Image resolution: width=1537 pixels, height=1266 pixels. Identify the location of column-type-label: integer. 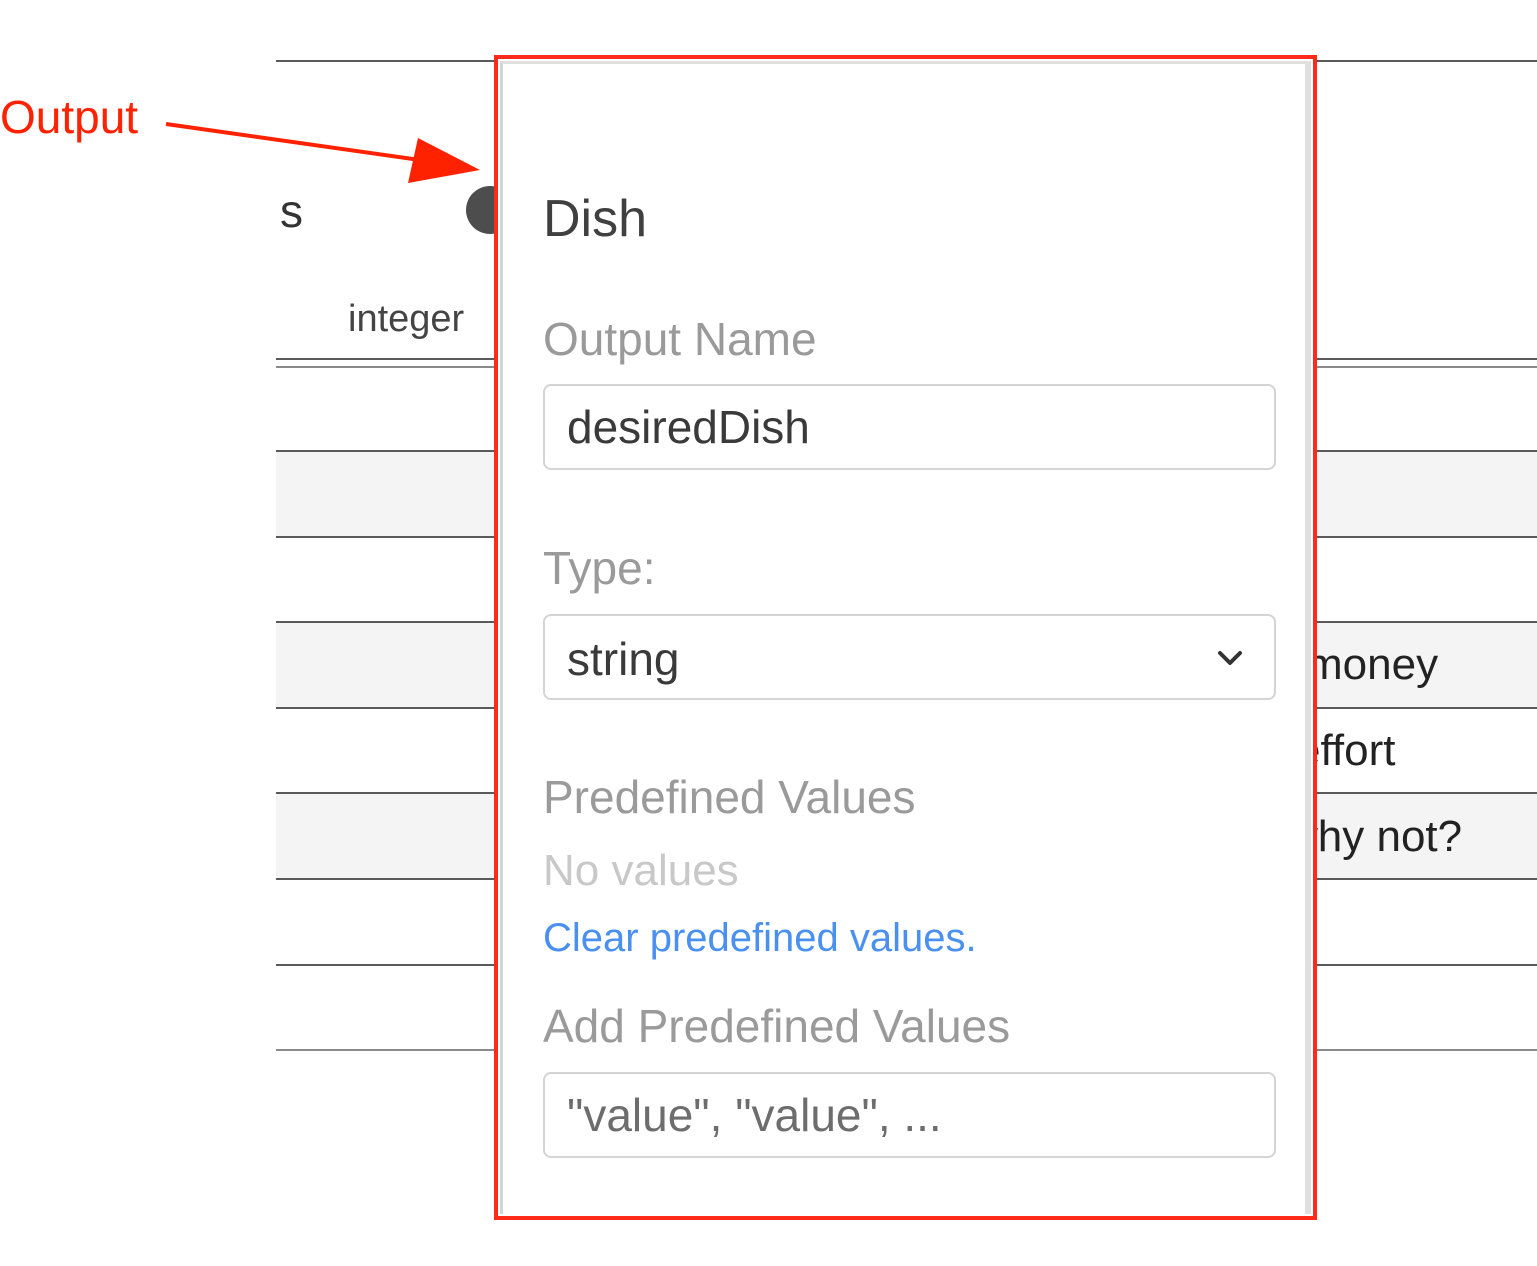
(406, 319).